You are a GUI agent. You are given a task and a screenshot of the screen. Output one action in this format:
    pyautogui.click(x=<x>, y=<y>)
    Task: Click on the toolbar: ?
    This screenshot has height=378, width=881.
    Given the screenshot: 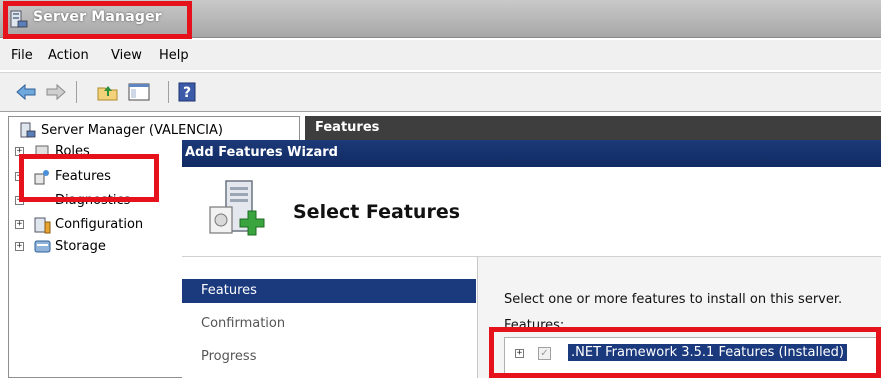 What is the action you would take?
    pyautogui.click(x=440, y=92)
    